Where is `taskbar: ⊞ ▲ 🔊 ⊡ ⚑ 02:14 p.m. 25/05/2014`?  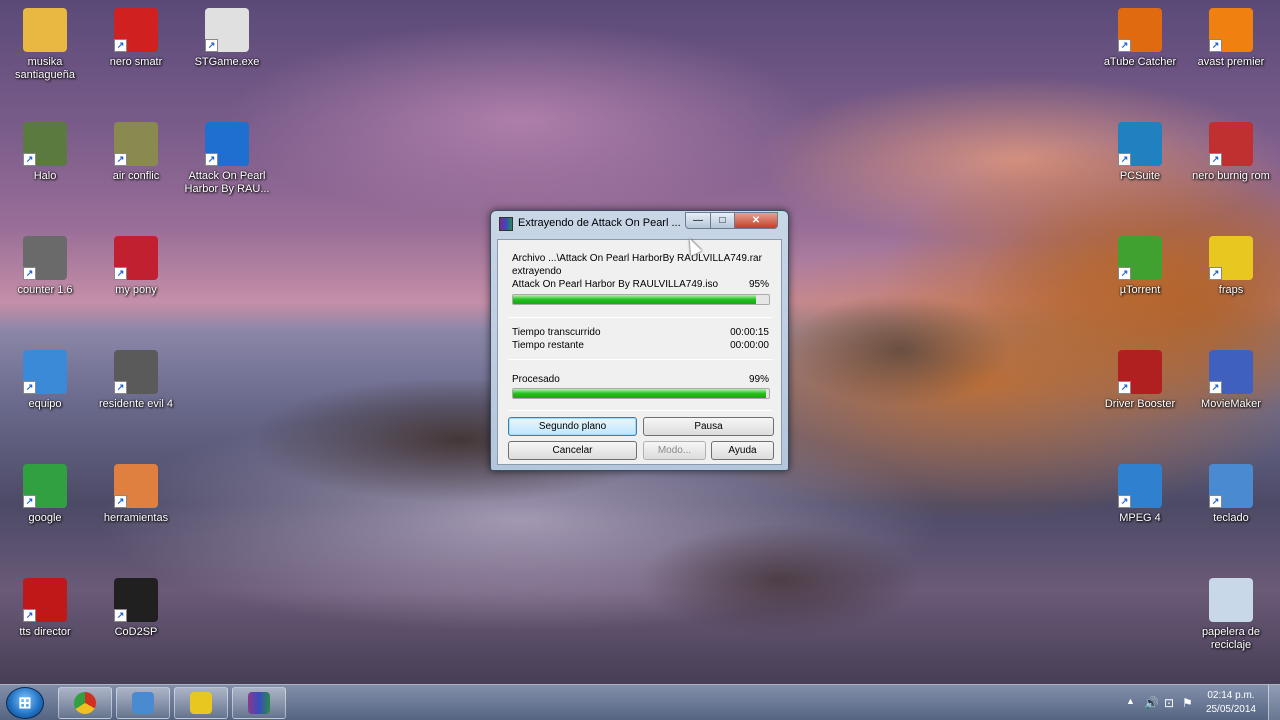
taskbar: ⊞ ▲ 🔊 ⊡ ⚑ 02:14 p.m. 25/05/2014 is located at coordinates (640, 702).